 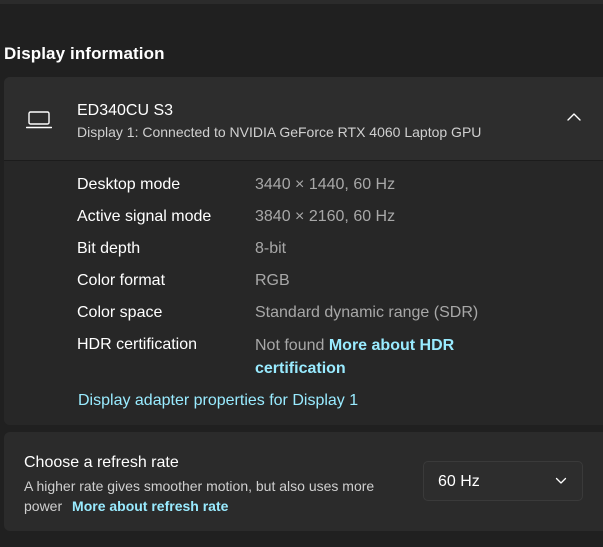 I want to click on info-value: 3840 × 2160, 60 Hz, so click(x=325, y=216).